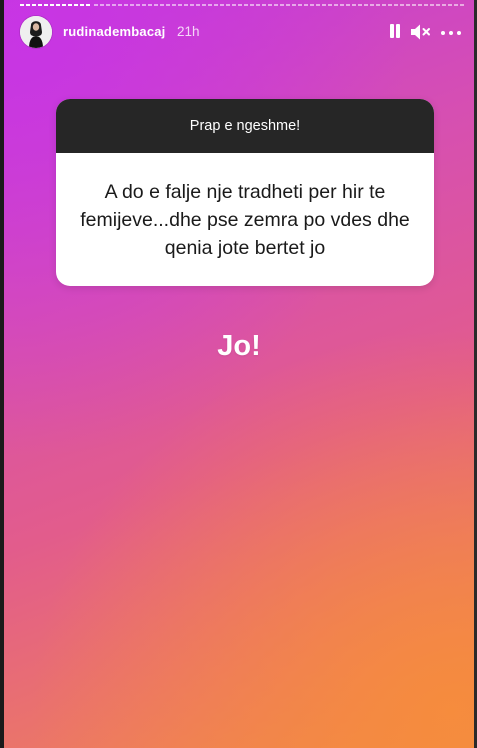 The width and height of the screenshot is (477, 748). I want to click on progress-segment-remaining, so click(279, 5).